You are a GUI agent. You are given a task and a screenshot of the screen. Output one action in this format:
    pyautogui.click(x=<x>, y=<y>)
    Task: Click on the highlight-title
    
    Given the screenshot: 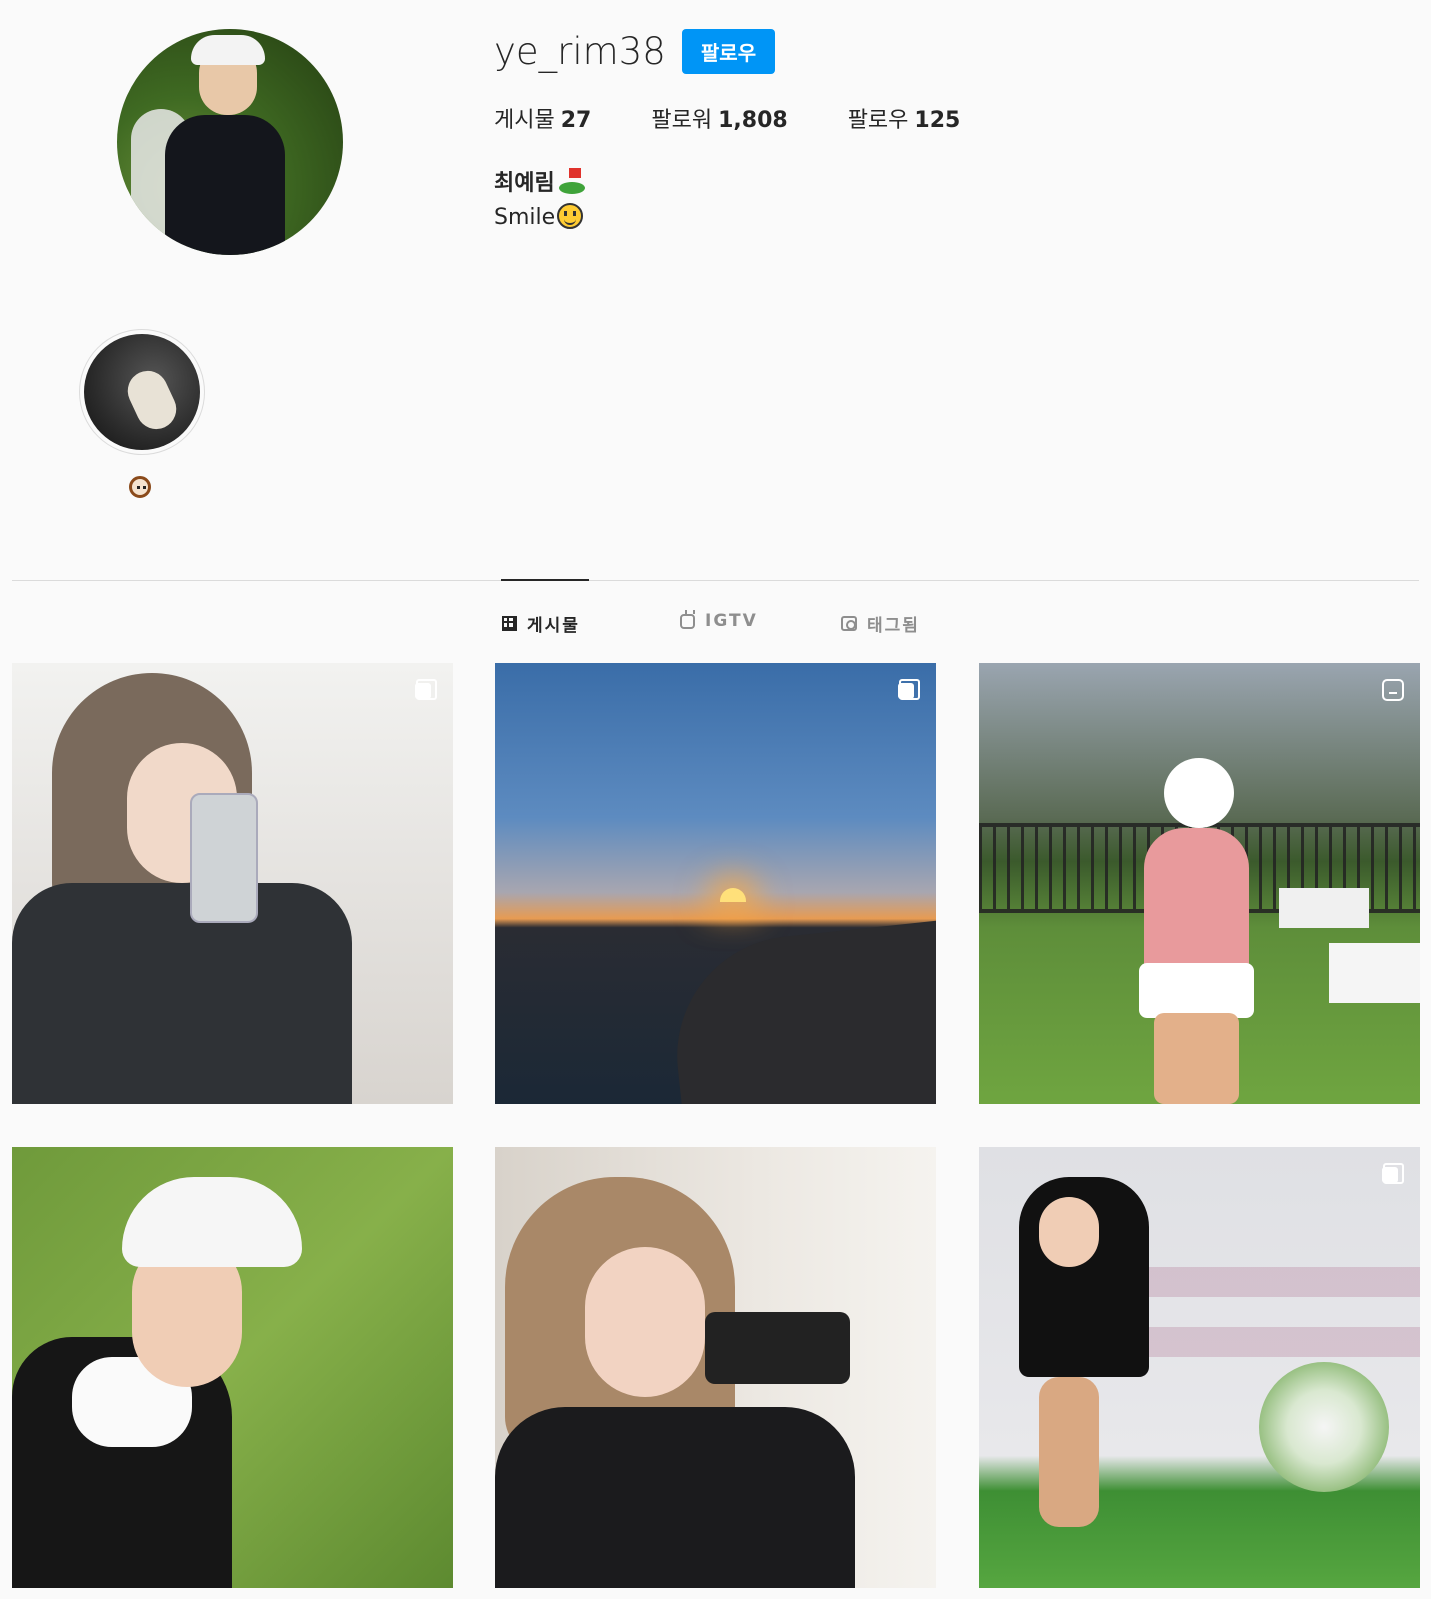 What is the action you would take?
    pyautogui.click(x=142, y=489)
    